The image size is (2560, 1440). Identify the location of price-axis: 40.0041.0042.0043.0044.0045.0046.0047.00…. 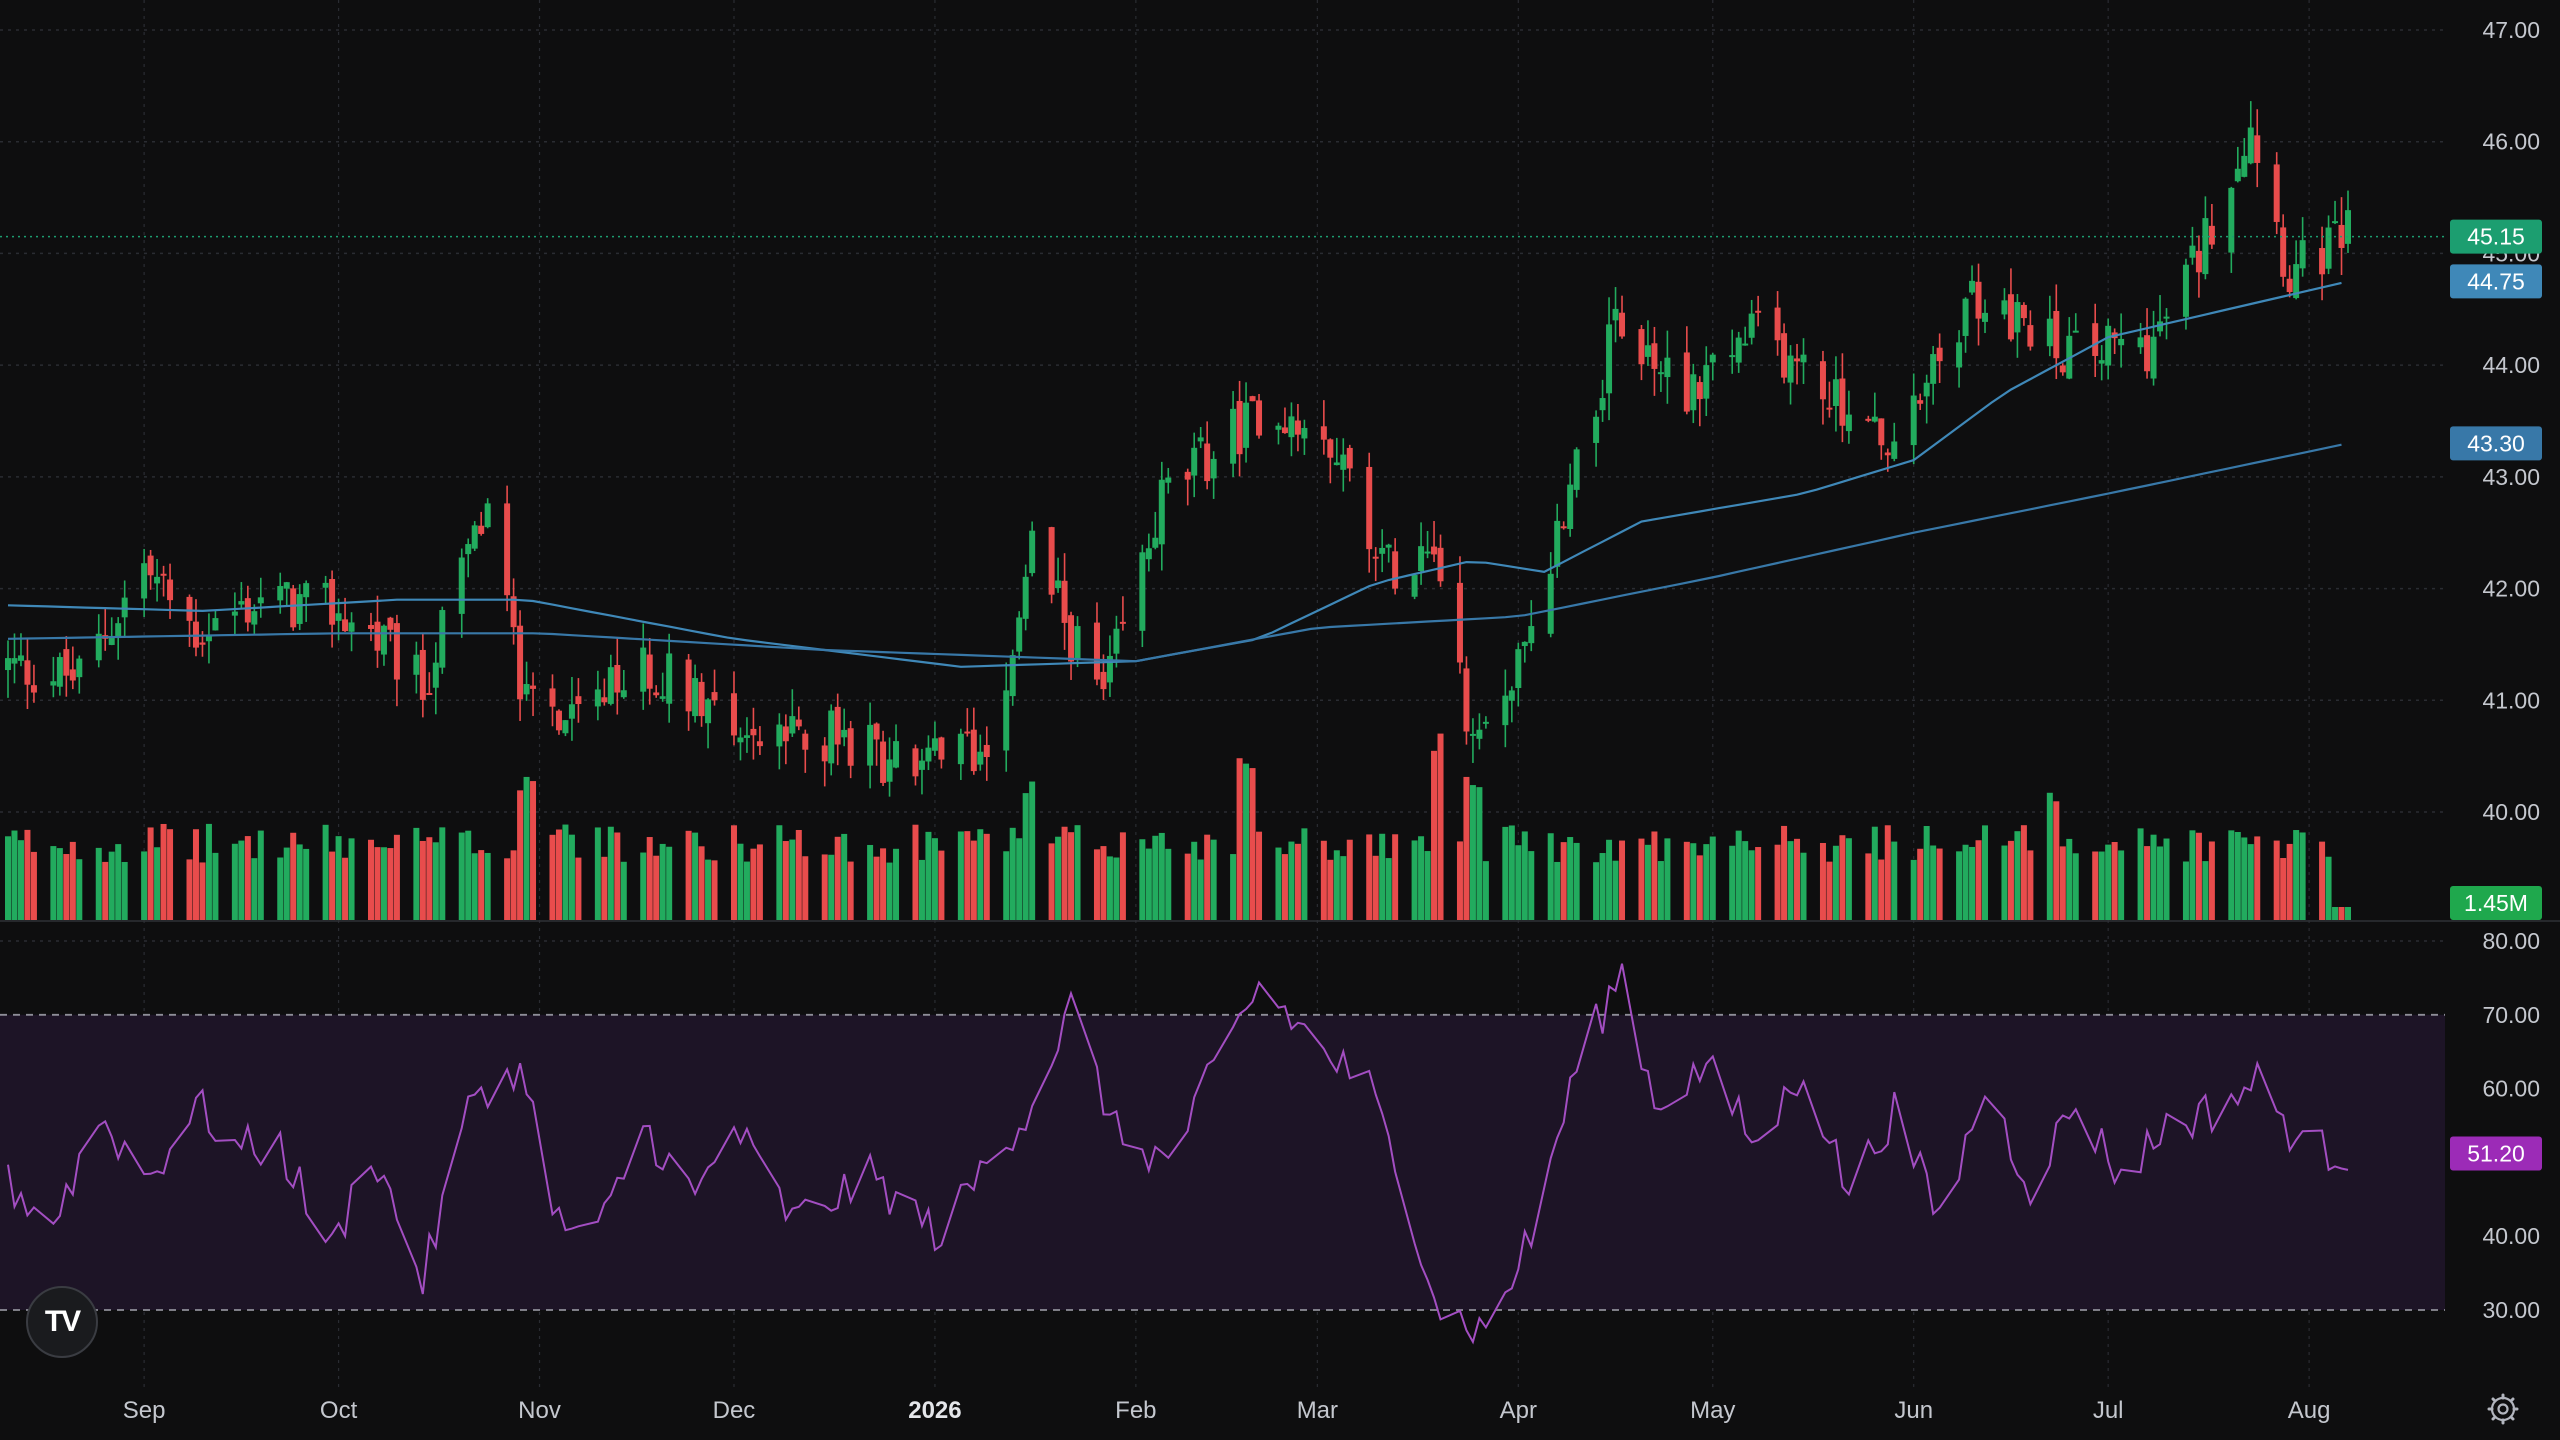
(2511, 670).